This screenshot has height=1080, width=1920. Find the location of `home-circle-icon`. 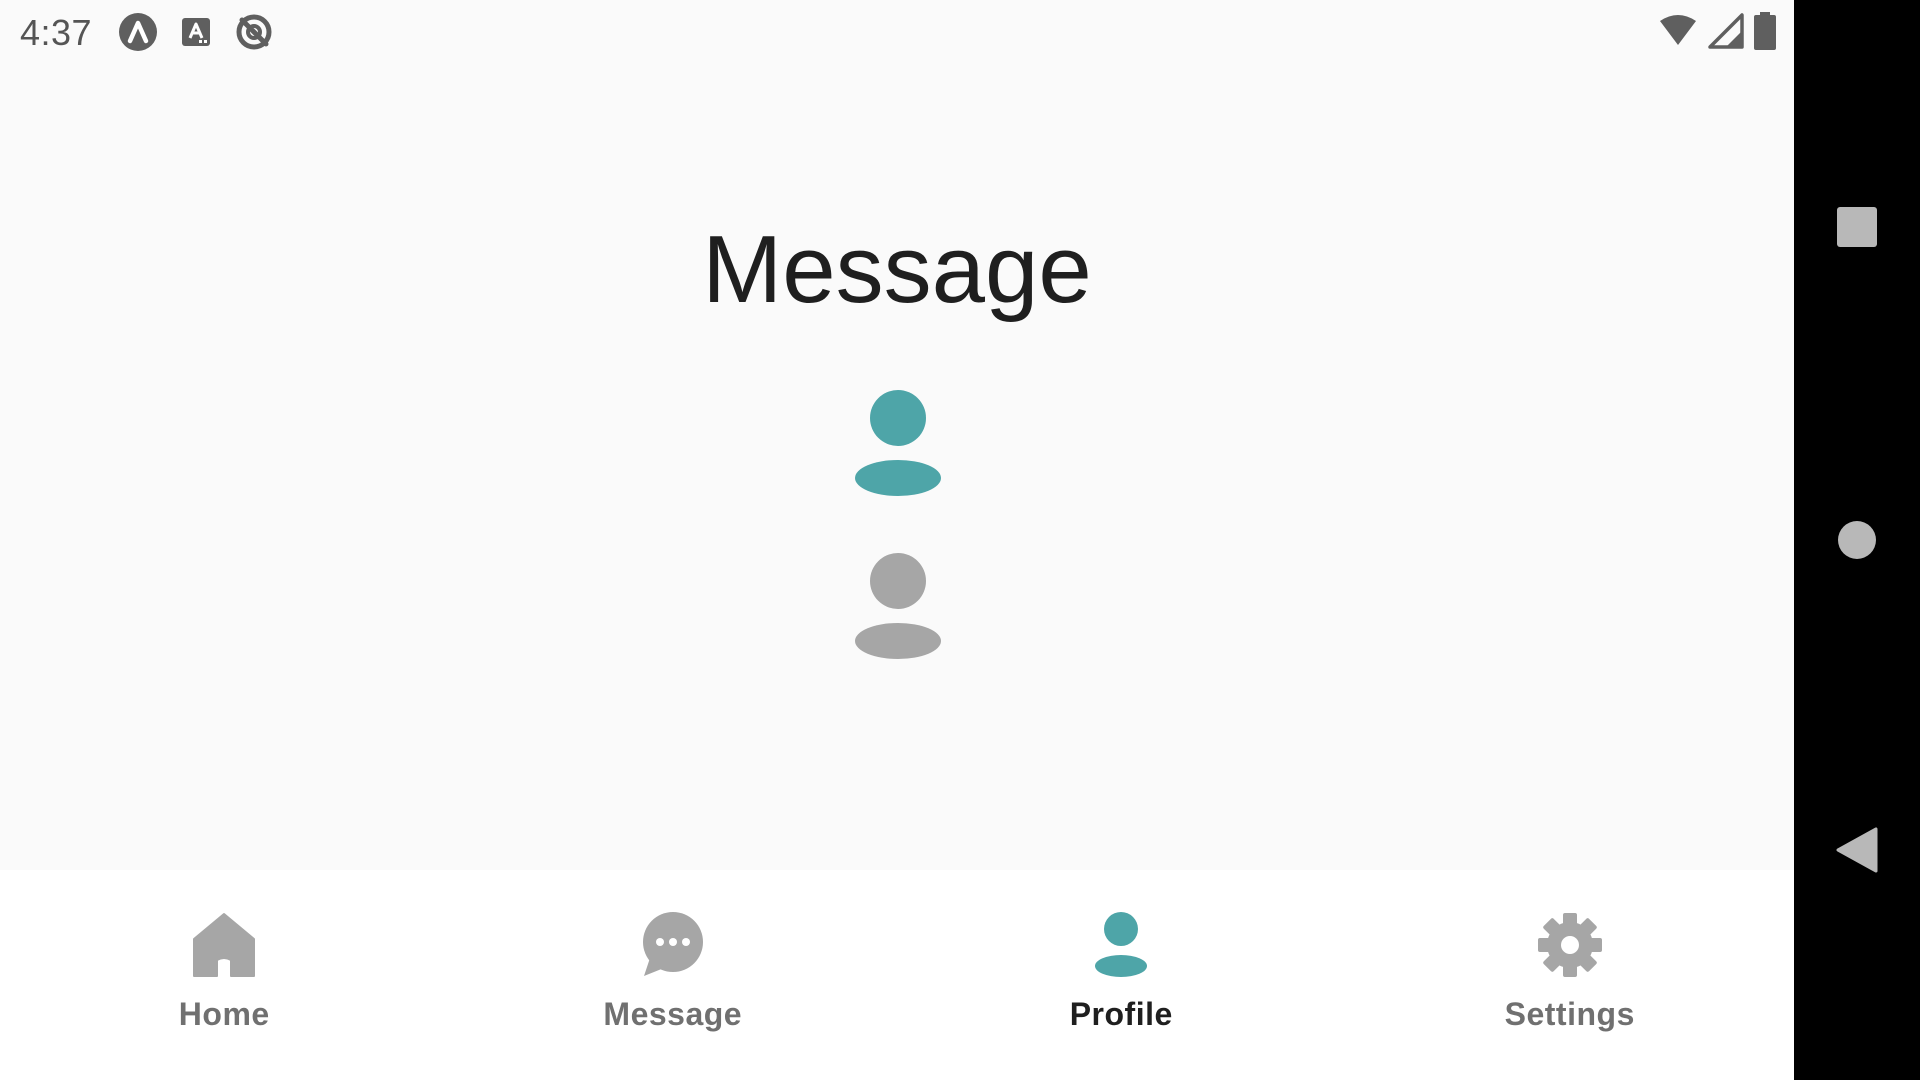

home-circle-icon is located at coordinates (1857, 540).